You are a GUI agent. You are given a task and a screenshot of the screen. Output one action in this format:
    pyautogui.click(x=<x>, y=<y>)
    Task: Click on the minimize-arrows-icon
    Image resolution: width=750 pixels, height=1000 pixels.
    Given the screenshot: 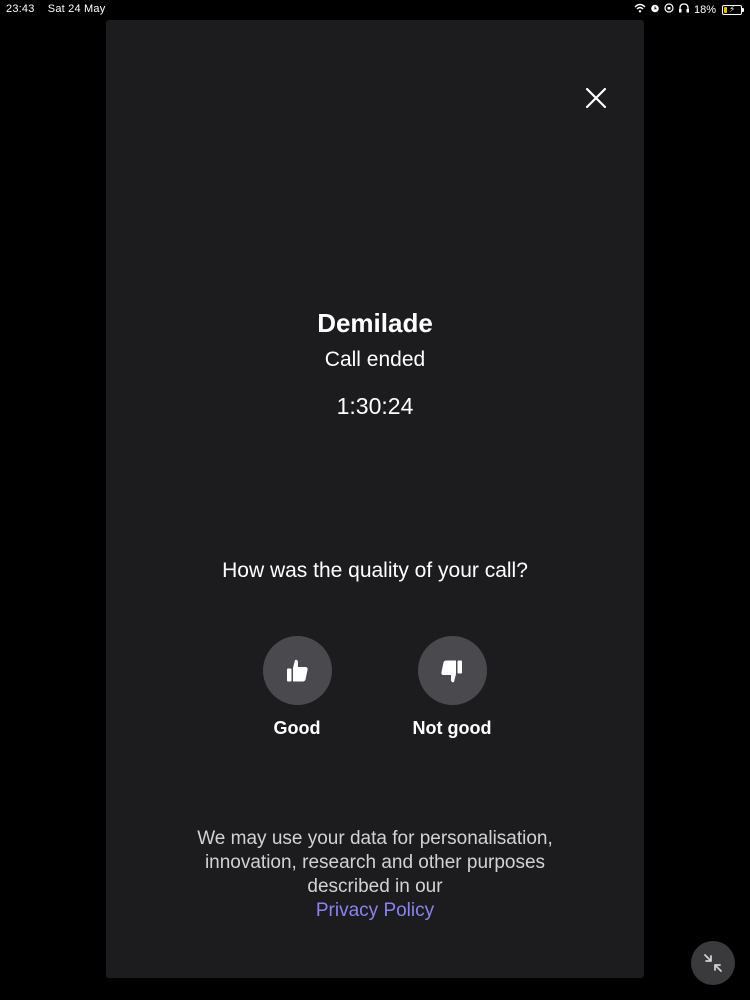 What is the action you would take?
    pyautogui.click(x=713, y=963)
    